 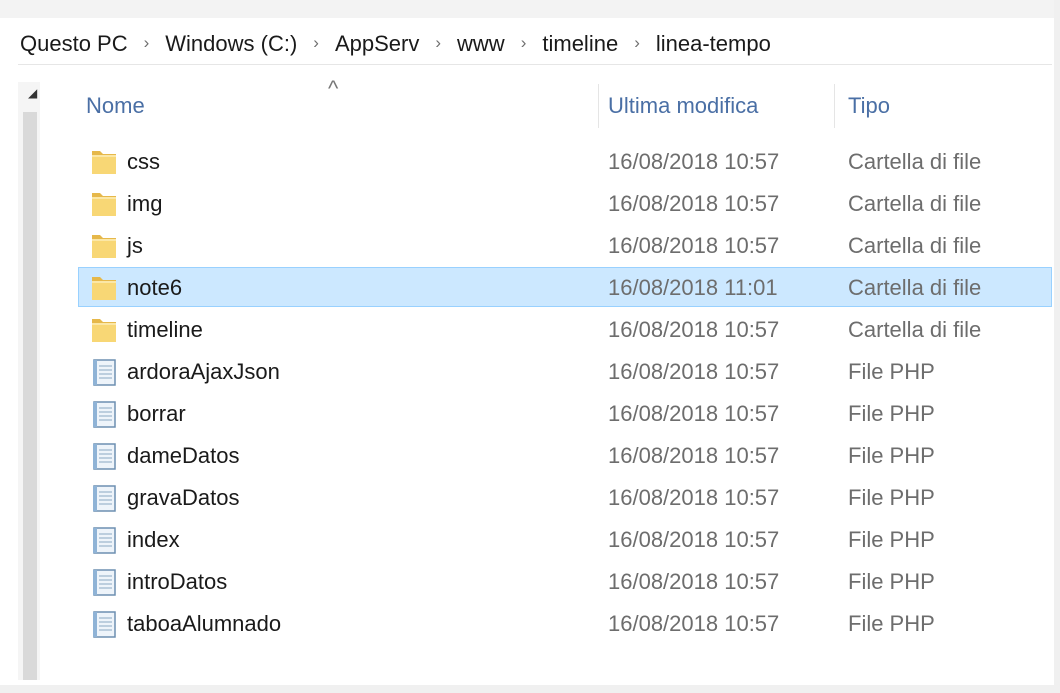 What do you see at coordinates (156, 414) in the screenshot?
I see `file-name: borrar` at bounding box center [156, 414].